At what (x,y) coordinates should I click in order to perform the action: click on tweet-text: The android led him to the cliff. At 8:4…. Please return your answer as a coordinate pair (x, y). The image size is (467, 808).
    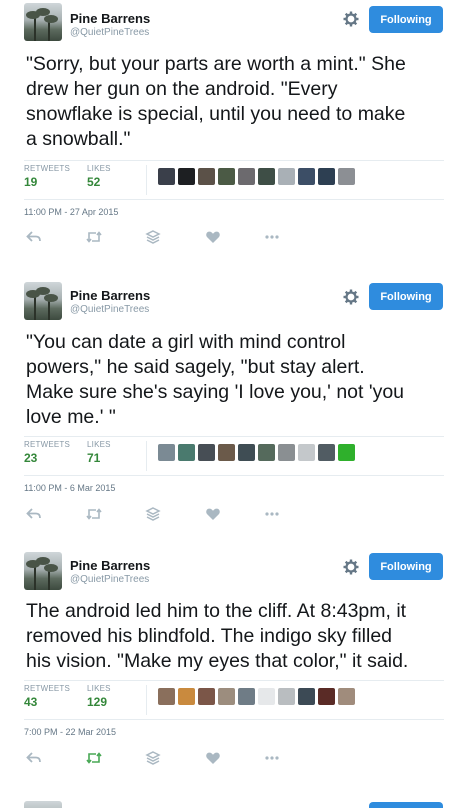
    Looking at the image, I should click on (236, 636).